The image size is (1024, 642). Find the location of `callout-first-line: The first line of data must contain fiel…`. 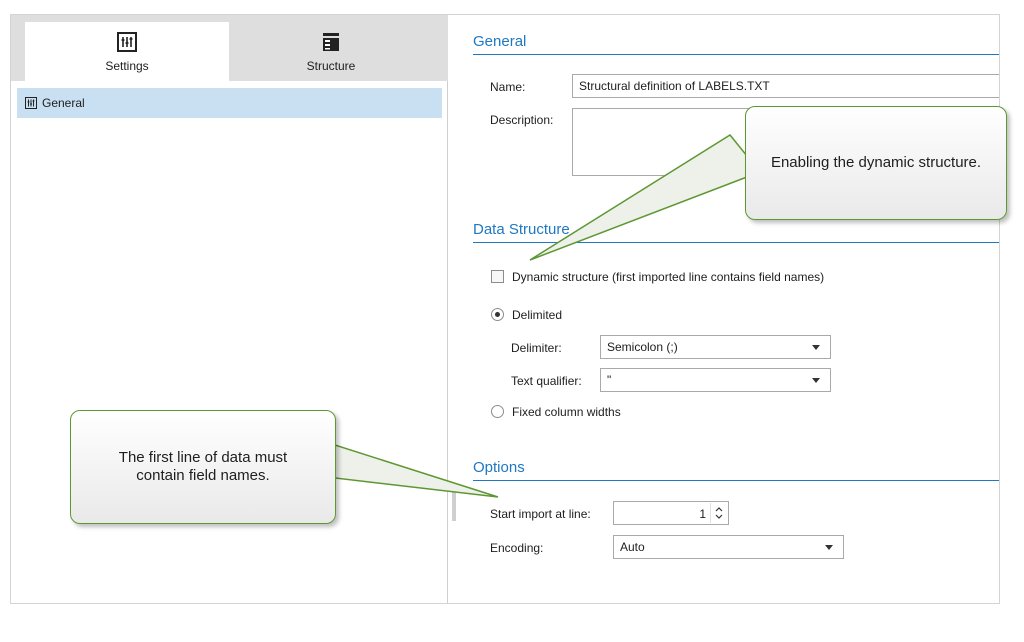

callout-first-line: The first line of data must contain fiel… is located at coordinates (203, 467).